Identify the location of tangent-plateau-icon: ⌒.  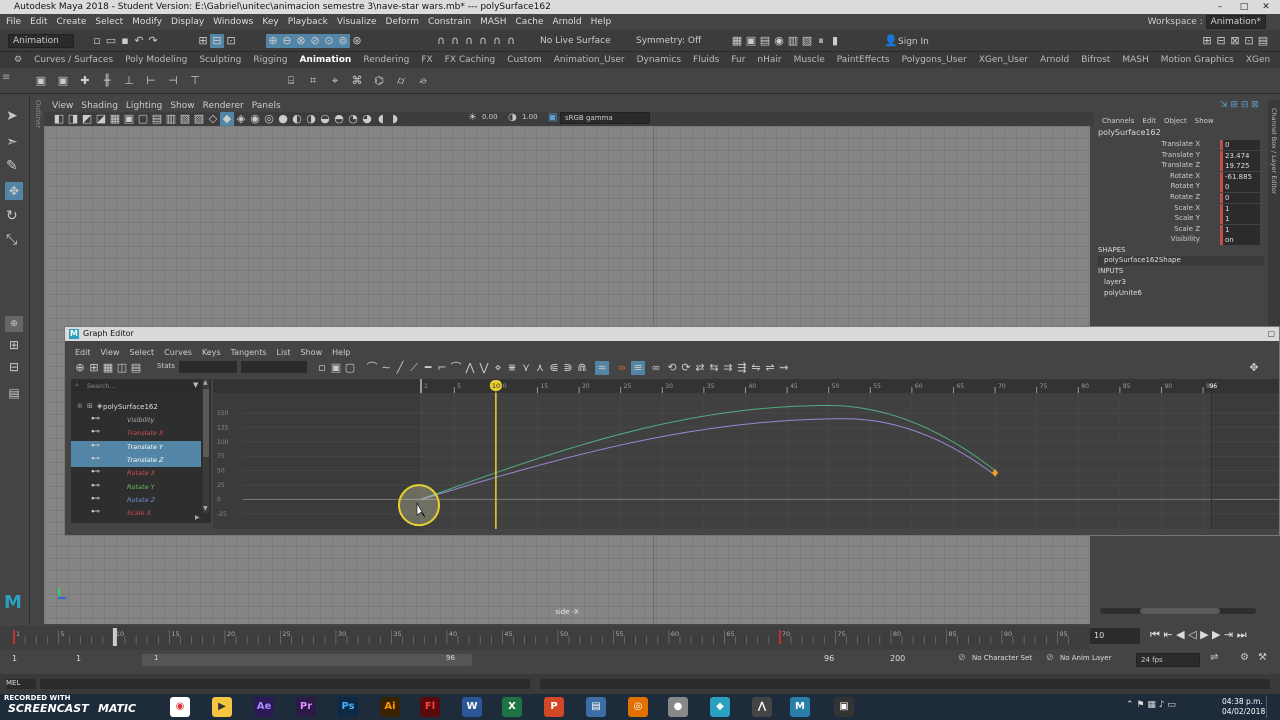
(456, 368).